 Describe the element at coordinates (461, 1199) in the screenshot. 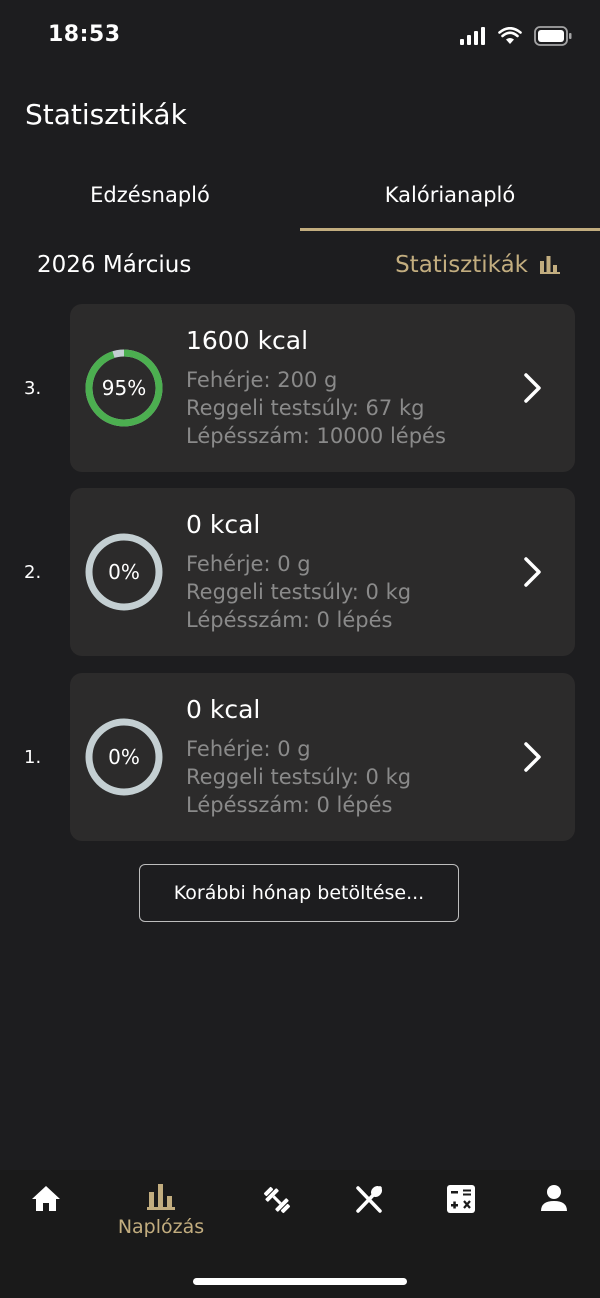

I see `calculator-icon` at that location.